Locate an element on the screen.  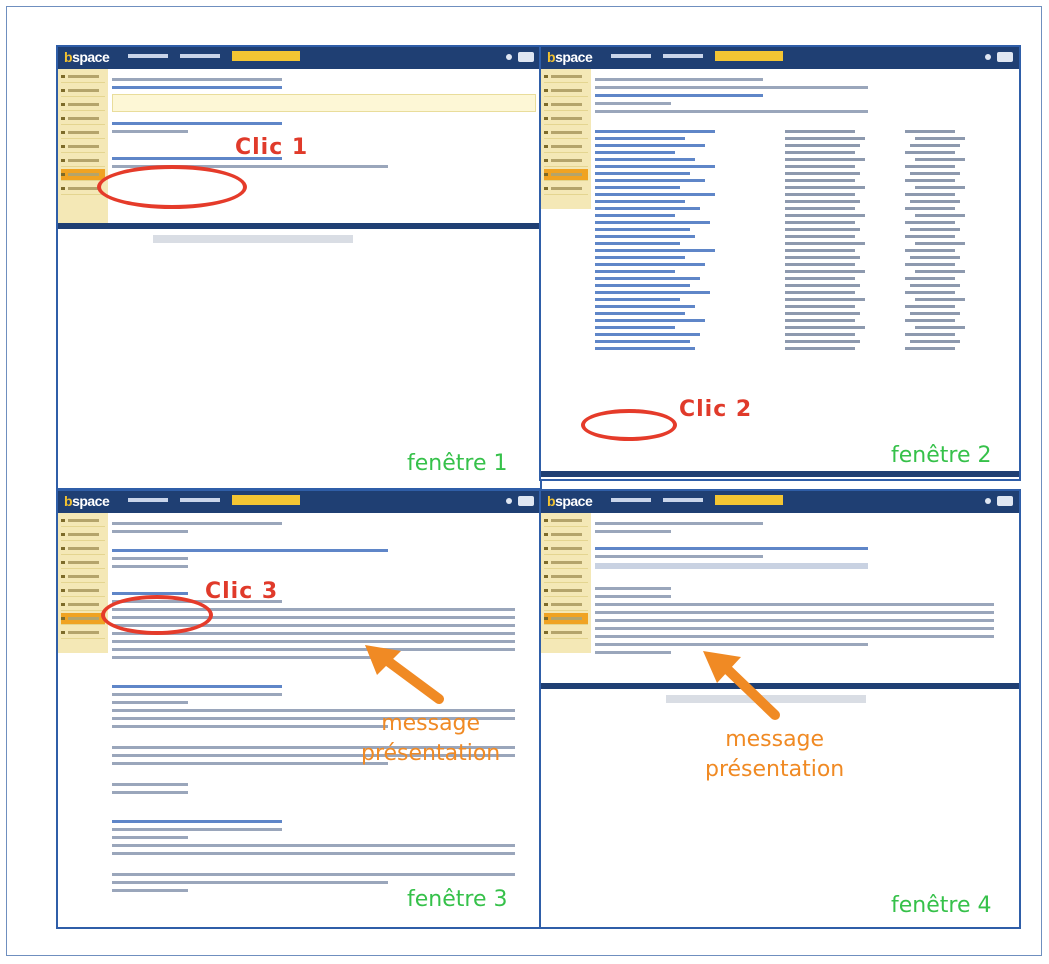
conversation-list is located at coordinates (805, 240).